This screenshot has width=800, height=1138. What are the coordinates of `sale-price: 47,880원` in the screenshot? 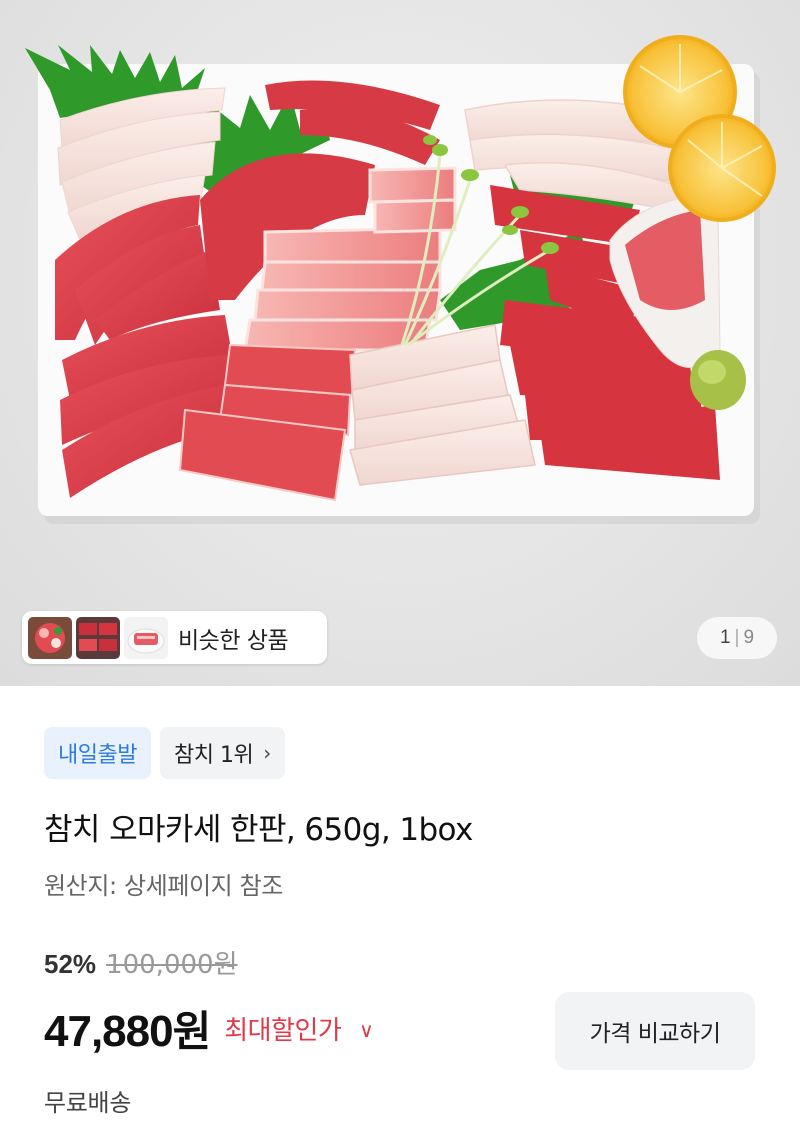 It's located at (128, 1028).